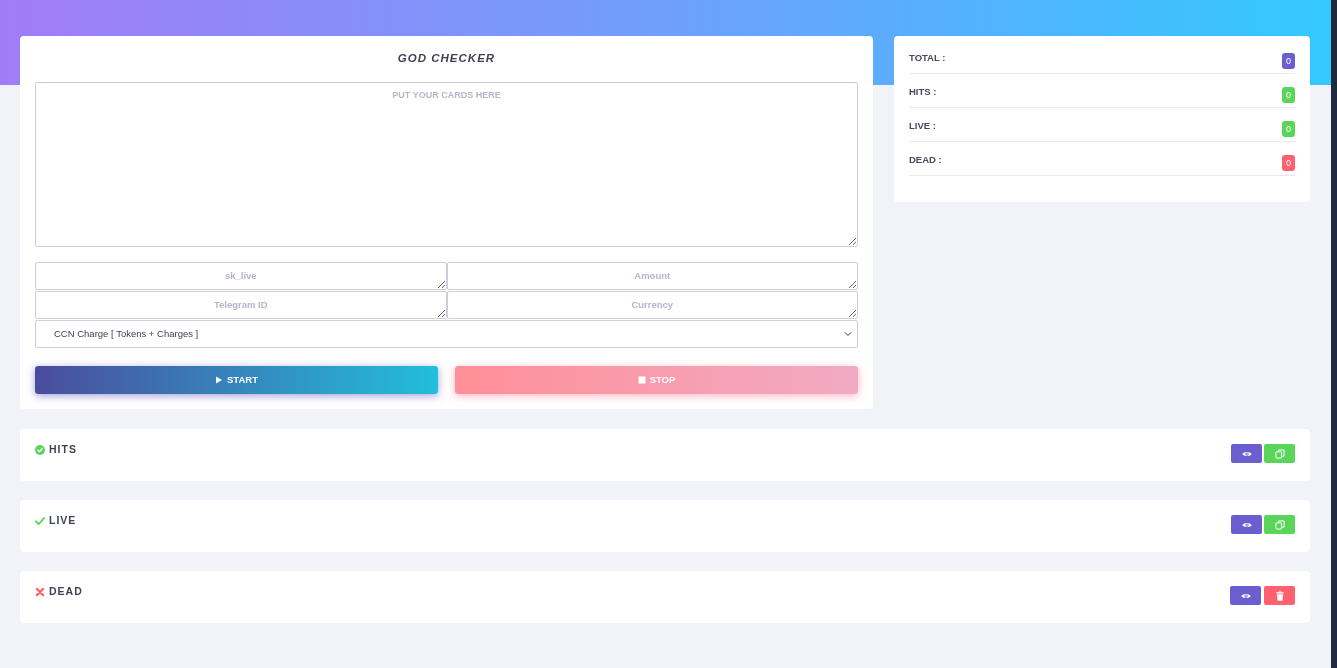 The image size is (1337, 668). What do you see at coordinates (63, 449) in the screenshot?
I see `panel-title: HITS` at bounding box center [63, 449].